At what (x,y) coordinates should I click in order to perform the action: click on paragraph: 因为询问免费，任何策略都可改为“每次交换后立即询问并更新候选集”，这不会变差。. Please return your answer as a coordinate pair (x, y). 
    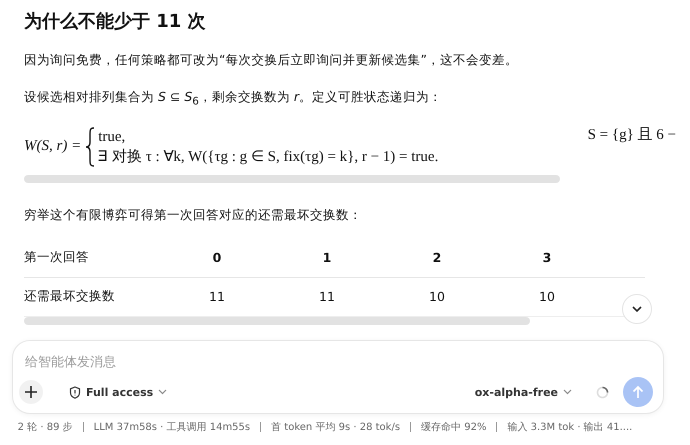
    Looking at the image, I should click on (271, 60).